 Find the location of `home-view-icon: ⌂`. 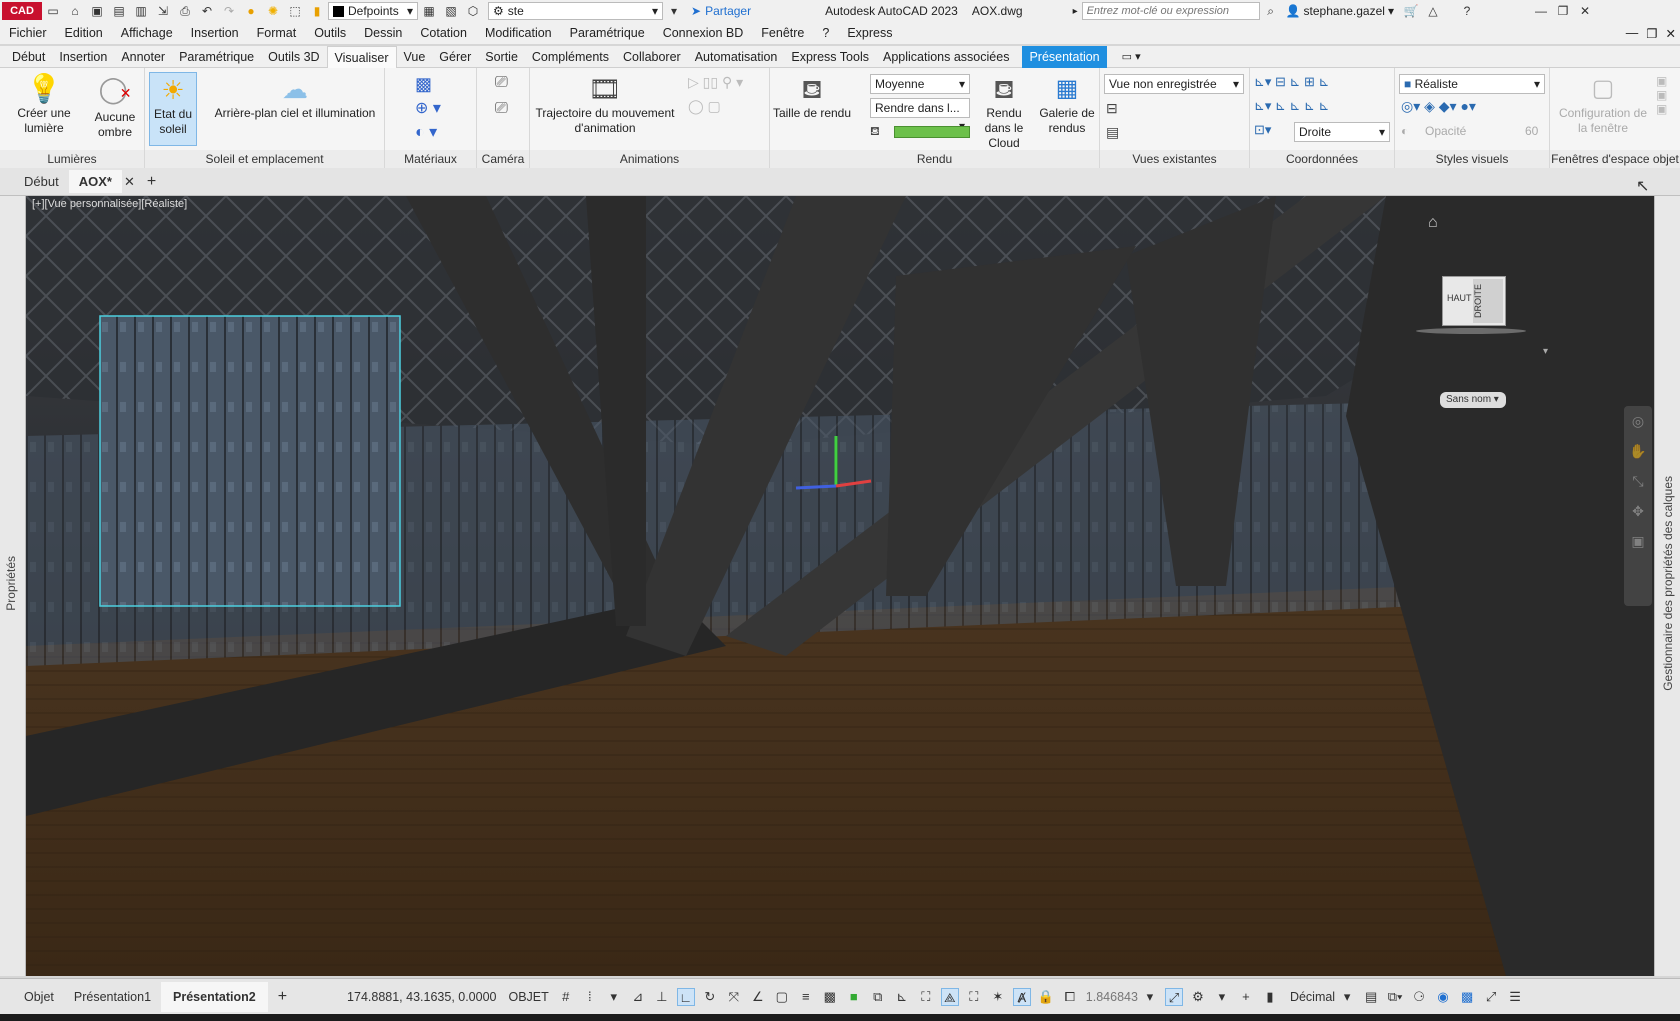

home-view-icon: ⌂ is located at coordinates (1433, 223).